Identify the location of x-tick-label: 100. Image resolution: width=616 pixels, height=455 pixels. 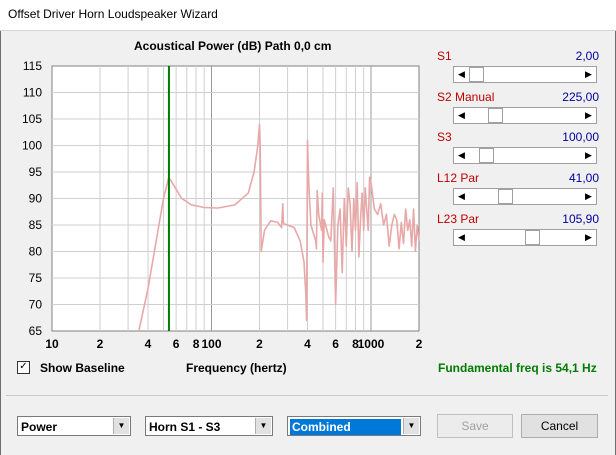
(211, 343).